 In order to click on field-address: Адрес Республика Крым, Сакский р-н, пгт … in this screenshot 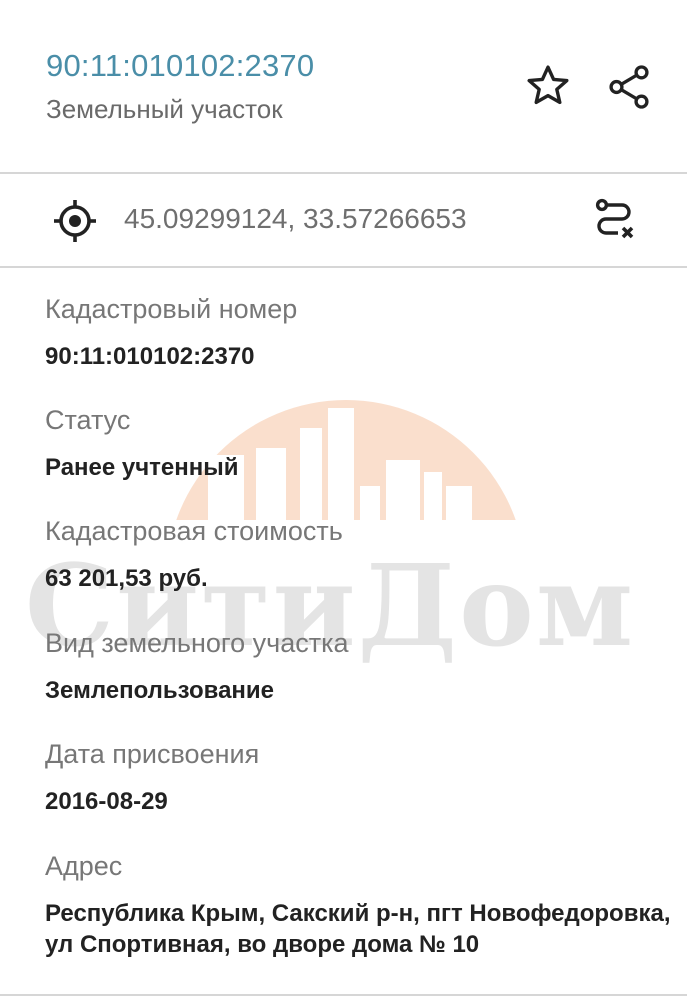, I will do `click(365, 905)`.